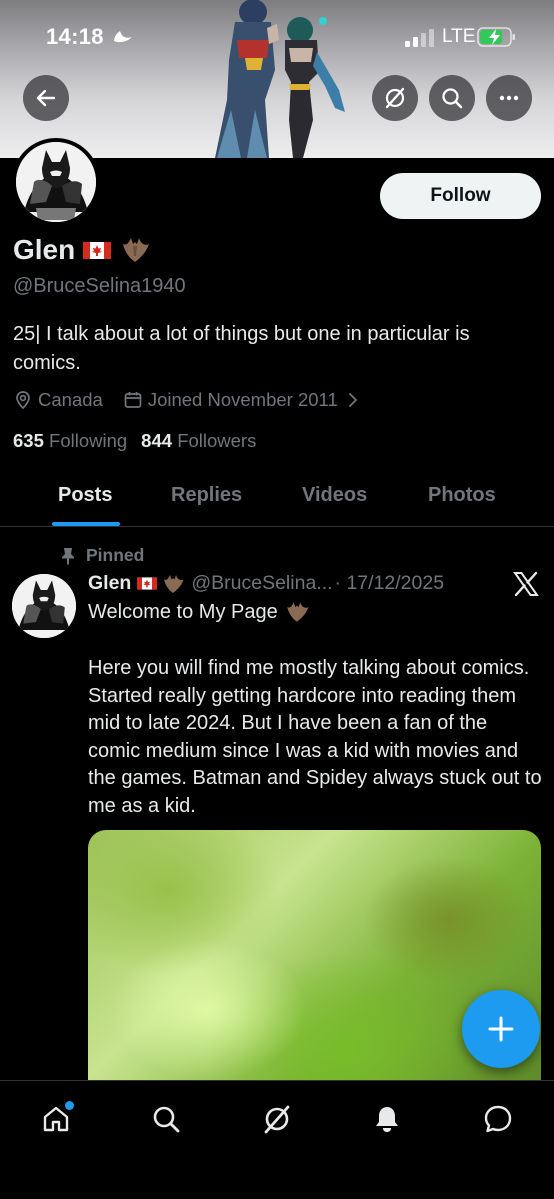  Describe the element at coordinates (68, 556) in the screenshot. I see `pin-icon` at that location.